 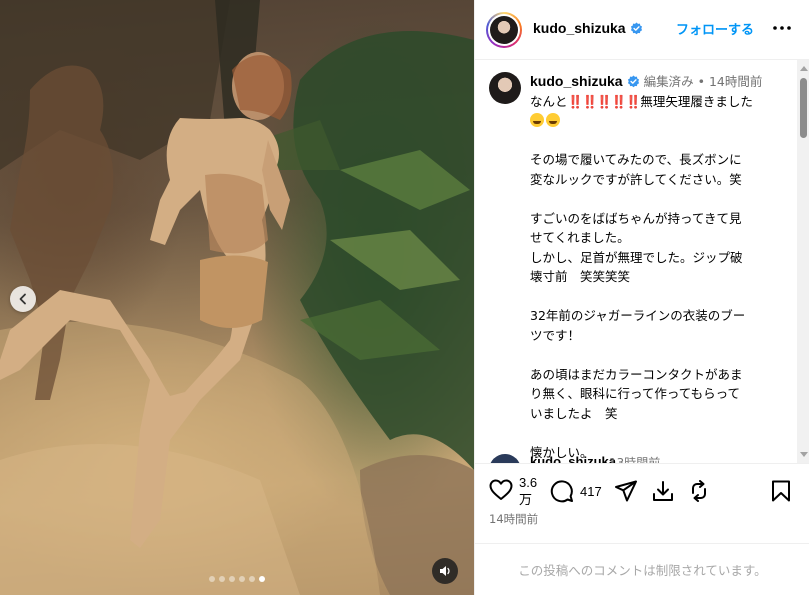 What do you see at coordinates (642, 503) in the screenshot?
I see `action-bar: 3.6 万 417 14時間前` at bounding box center [642, 503].